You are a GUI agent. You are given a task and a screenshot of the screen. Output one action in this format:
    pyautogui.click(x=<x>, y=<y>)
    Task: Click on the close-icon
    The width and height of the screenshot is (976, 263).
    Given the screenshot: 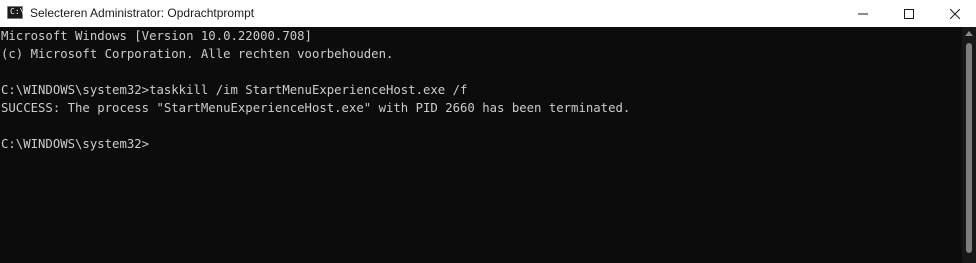 What is the action you would take?
    pyautogui.click(x=955, y=13)
    